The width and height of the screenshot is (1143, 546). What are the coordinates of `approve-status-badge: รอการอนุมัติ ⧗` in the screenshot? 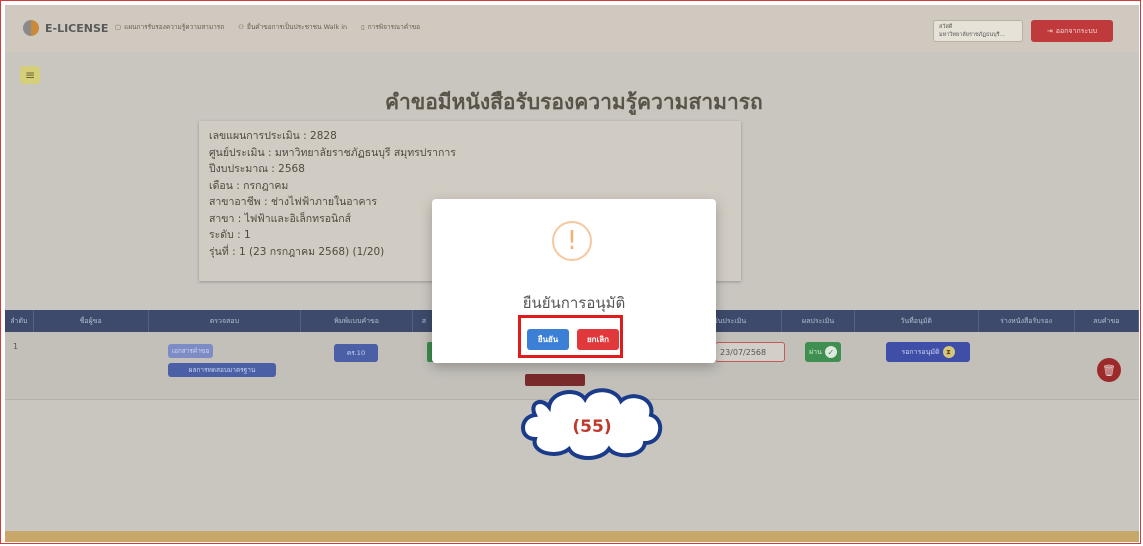 It's located at (928, 352).